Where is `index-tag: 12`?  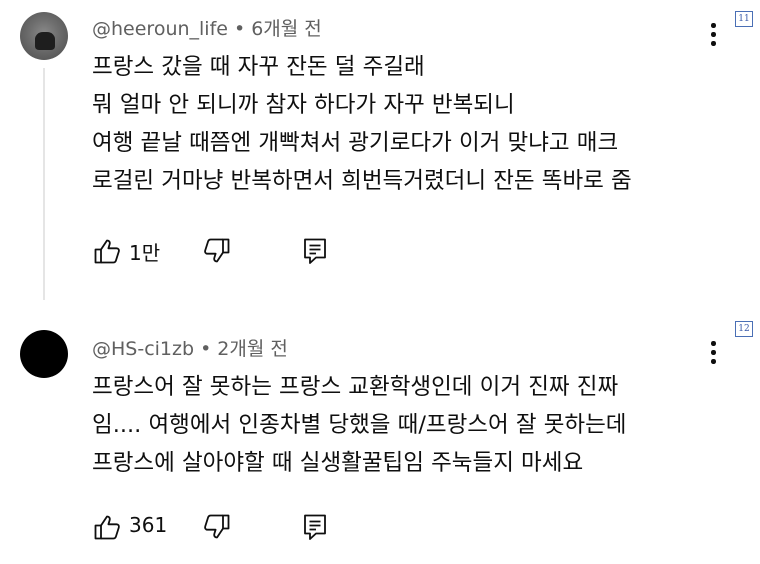 index-tag: 12 is located at coordinates (744, 329).